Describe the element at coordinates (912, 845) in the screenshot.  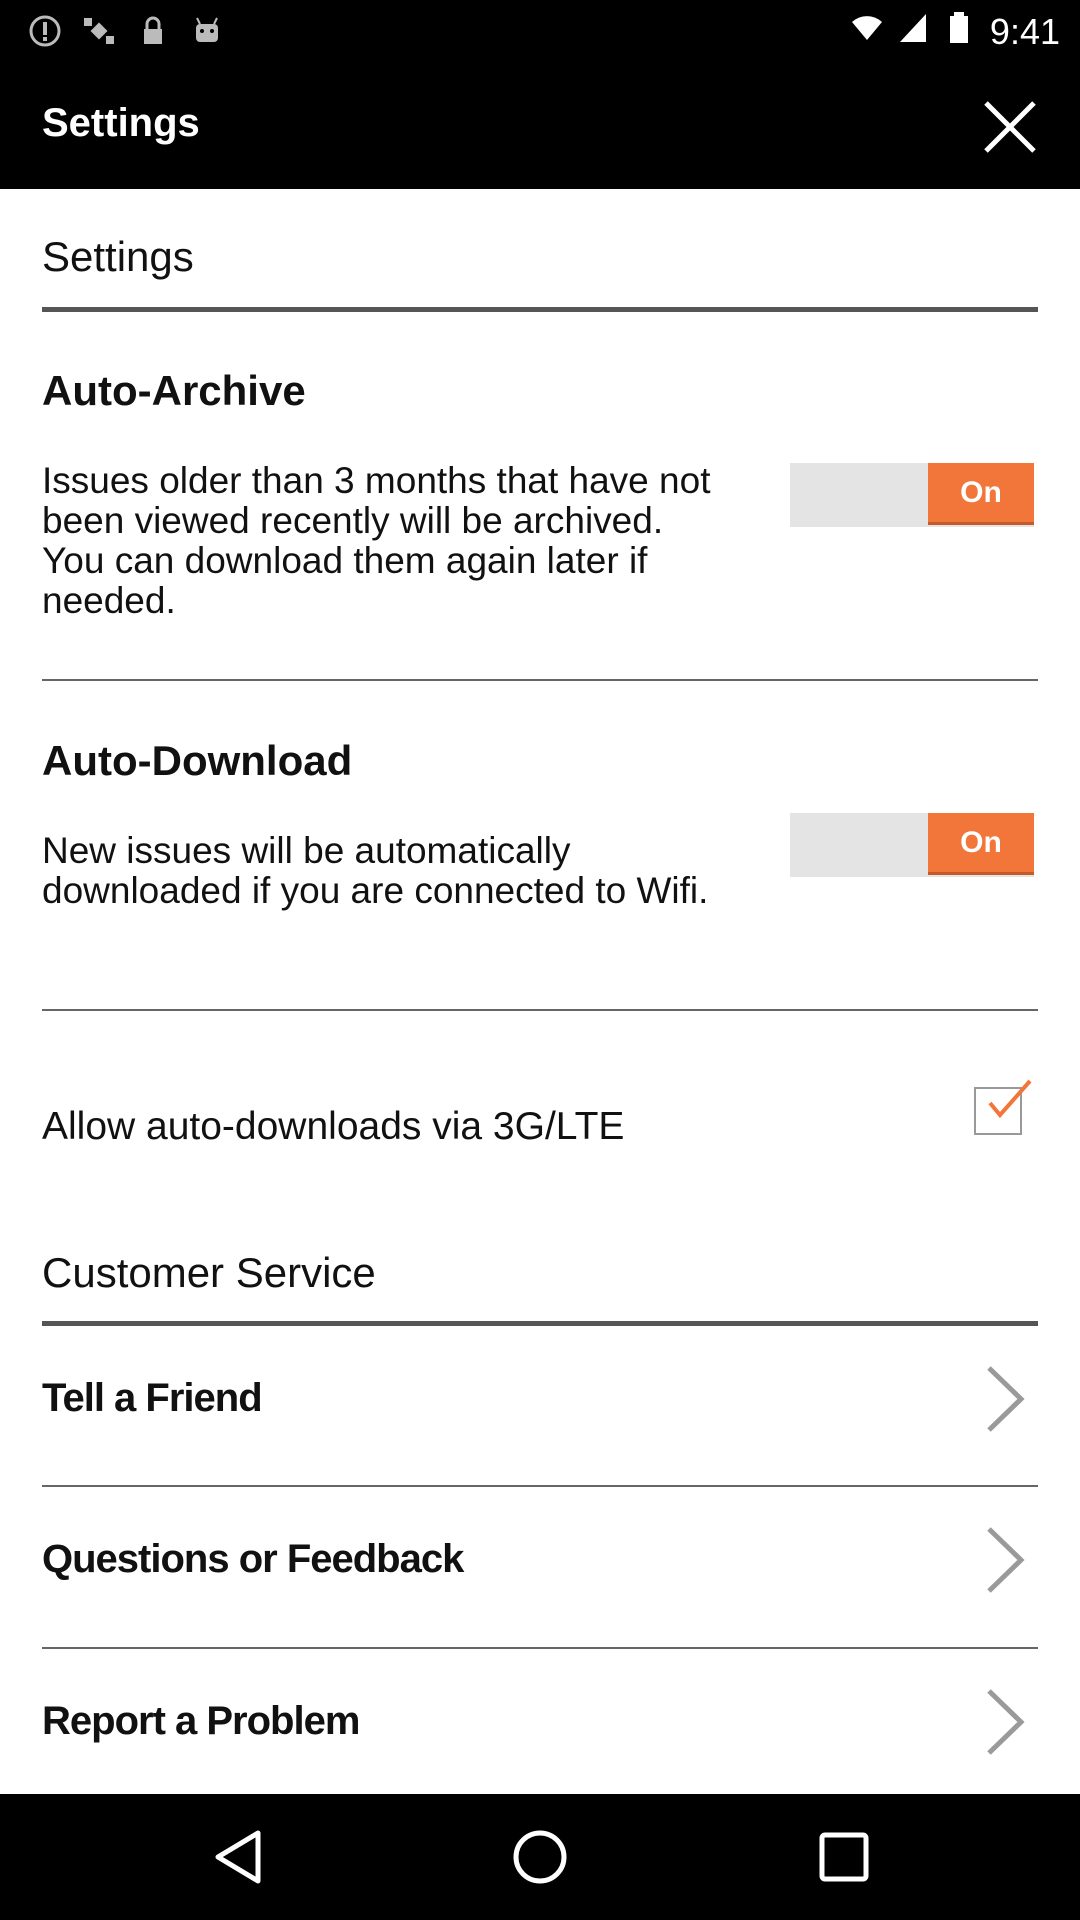
I see `auto-download-toggle: On` at that location.